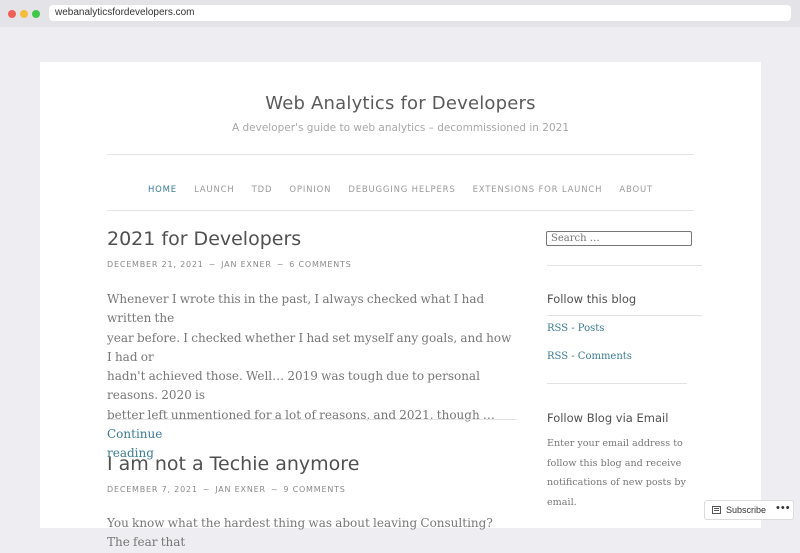  I want to click on text-line: email., so click(562, 502).